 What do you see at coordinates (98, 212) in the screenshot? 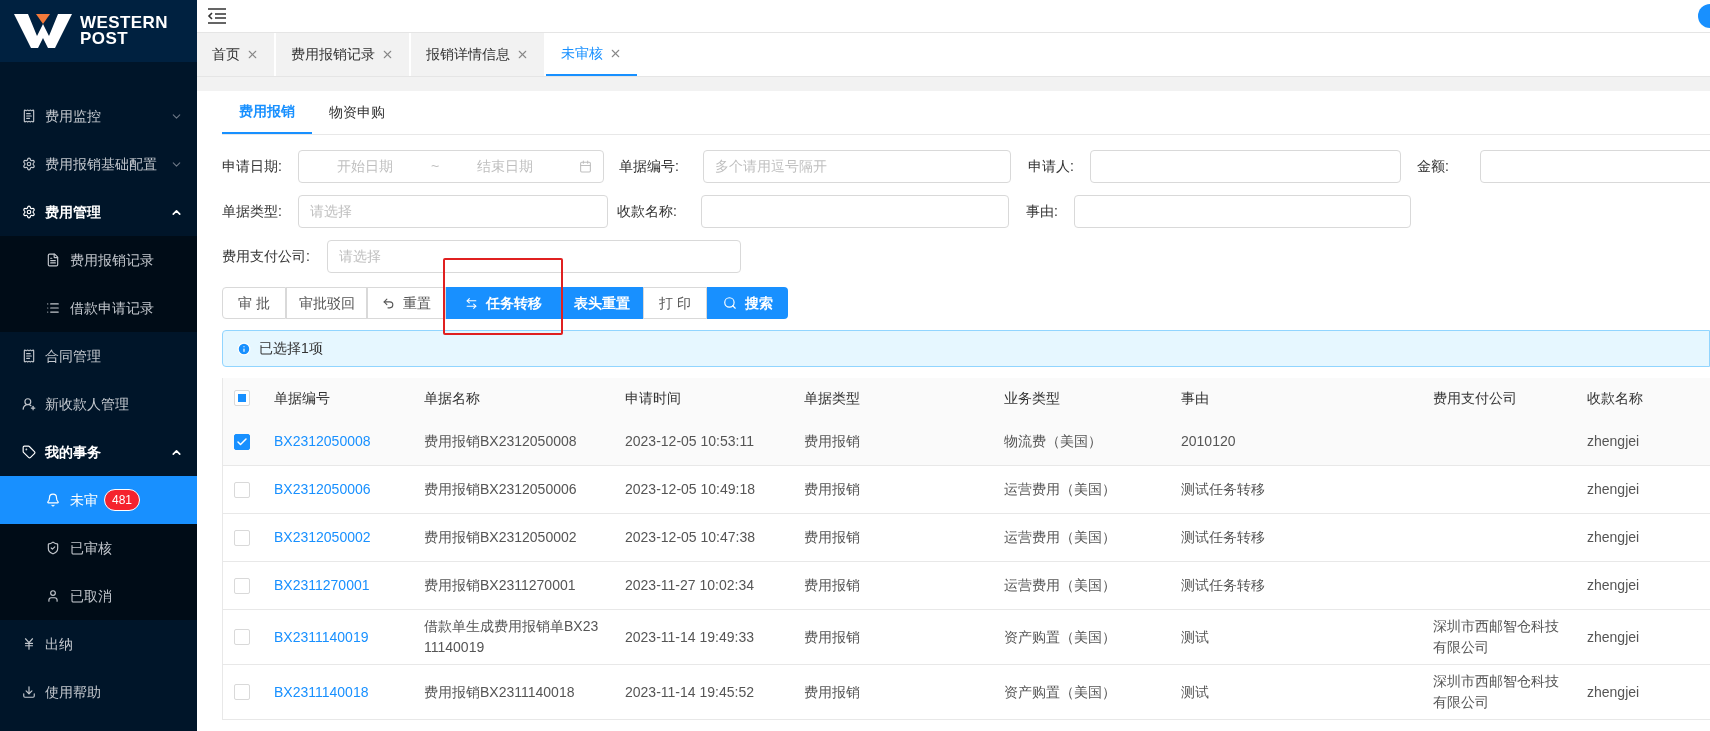
I see `menu-item: 费用管理` at bounding box center [98, 212].